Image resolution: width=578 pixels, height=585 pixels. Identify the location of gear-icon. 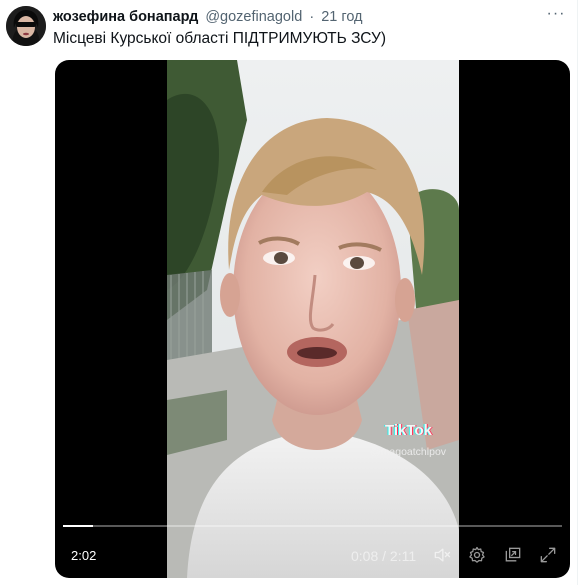
(477, 554).